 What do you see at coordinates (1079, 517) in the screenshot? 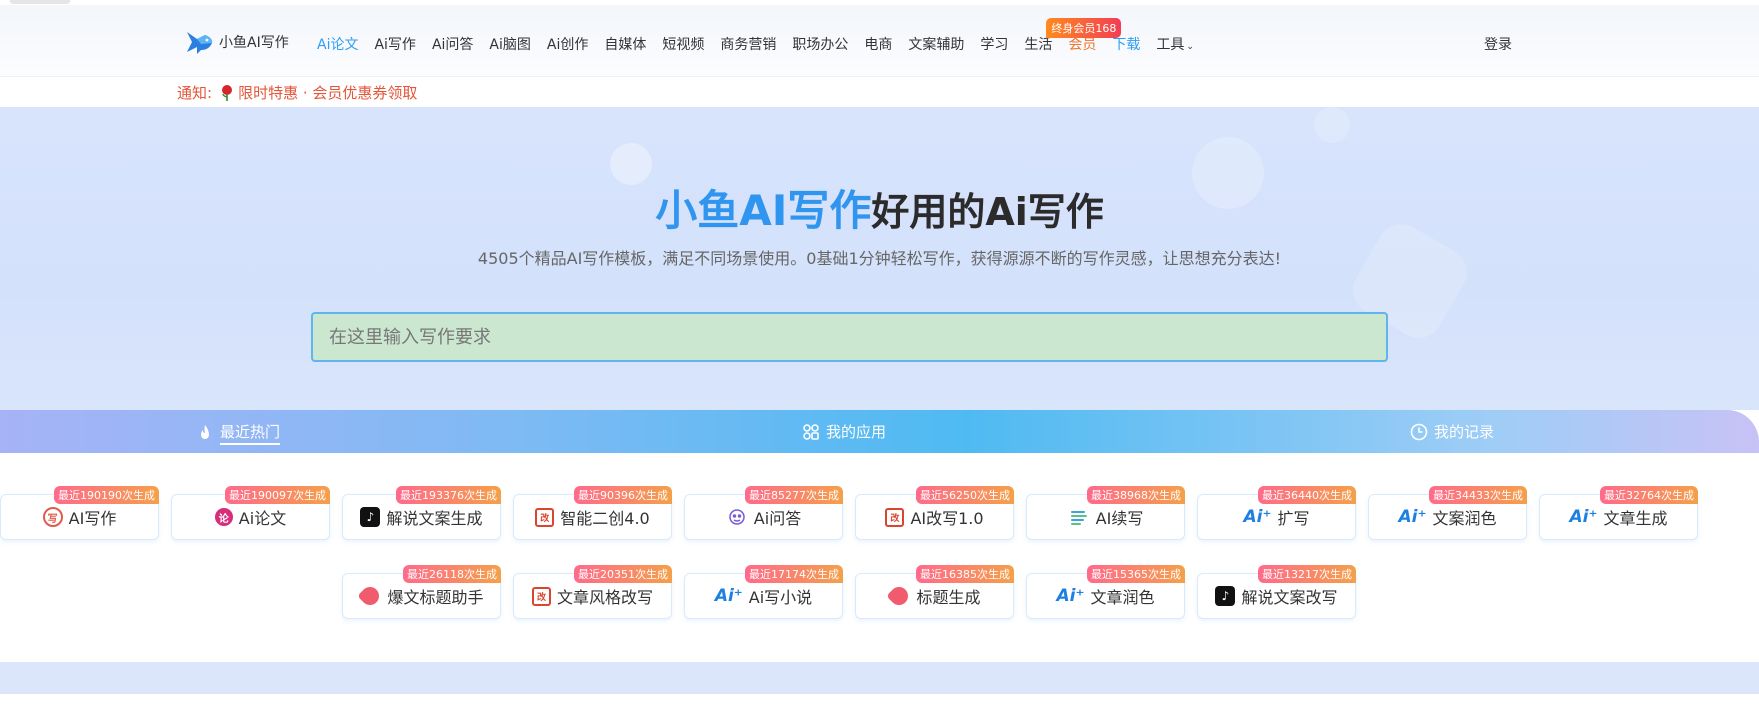
I see `continue-icon` at bounding box center [1079, 517].